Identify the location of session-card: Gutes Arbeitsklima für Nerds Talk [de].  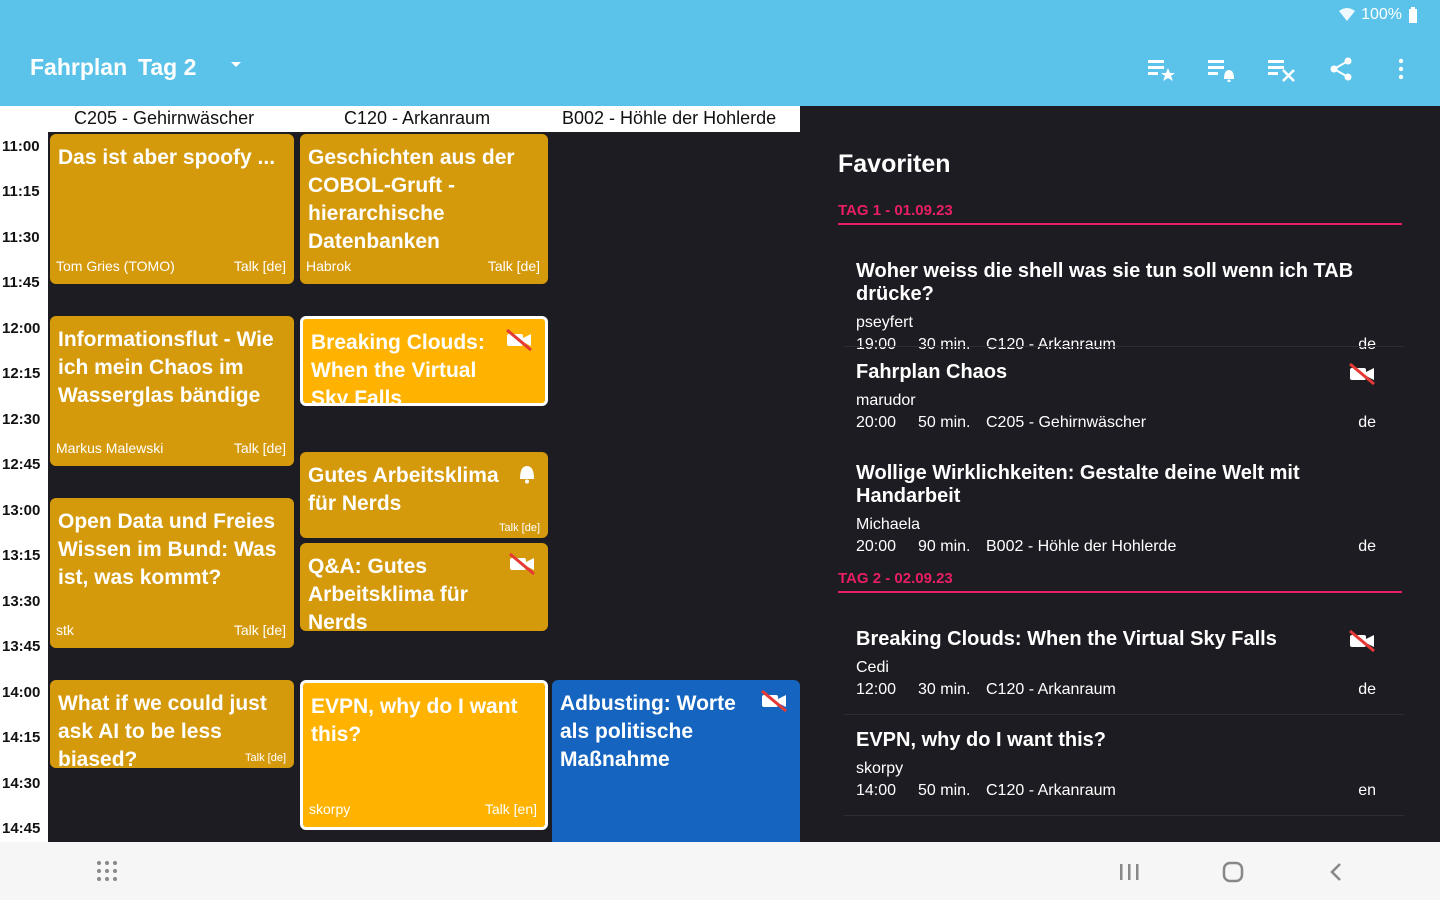
(424, 495).